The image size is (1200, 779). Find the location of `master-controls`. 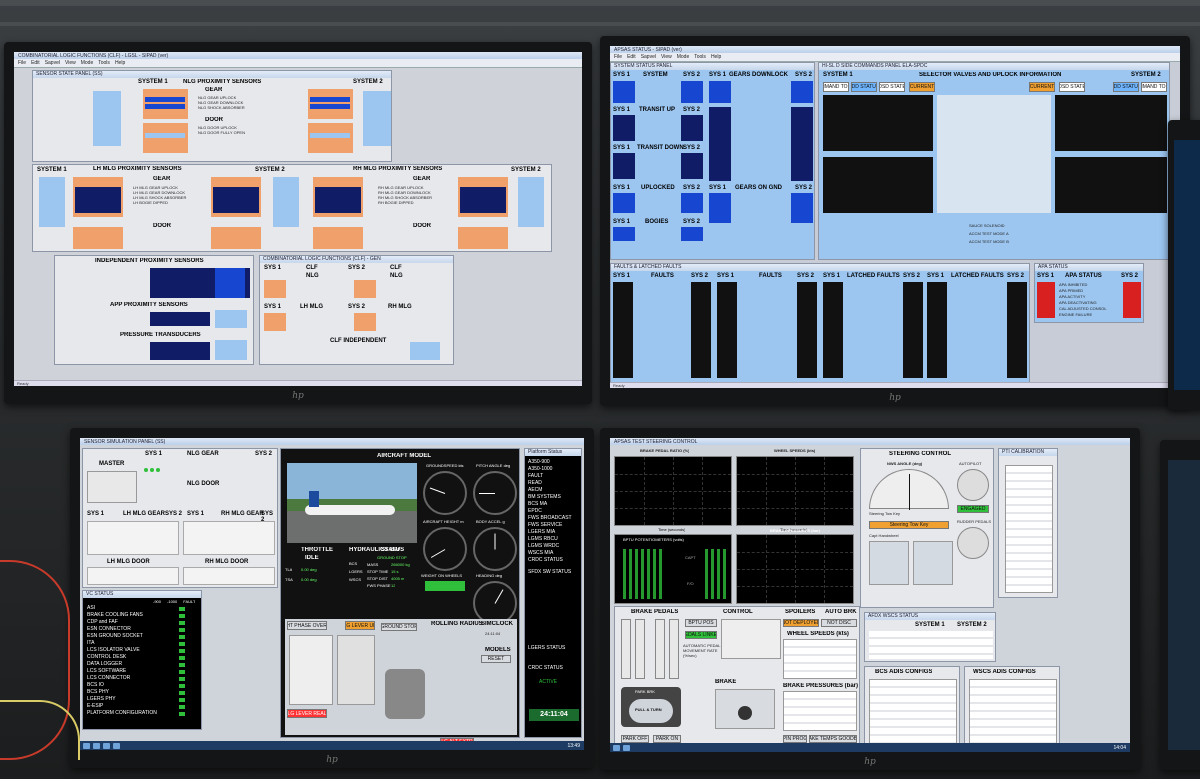

master-controls is located at coordinates (112, 487).